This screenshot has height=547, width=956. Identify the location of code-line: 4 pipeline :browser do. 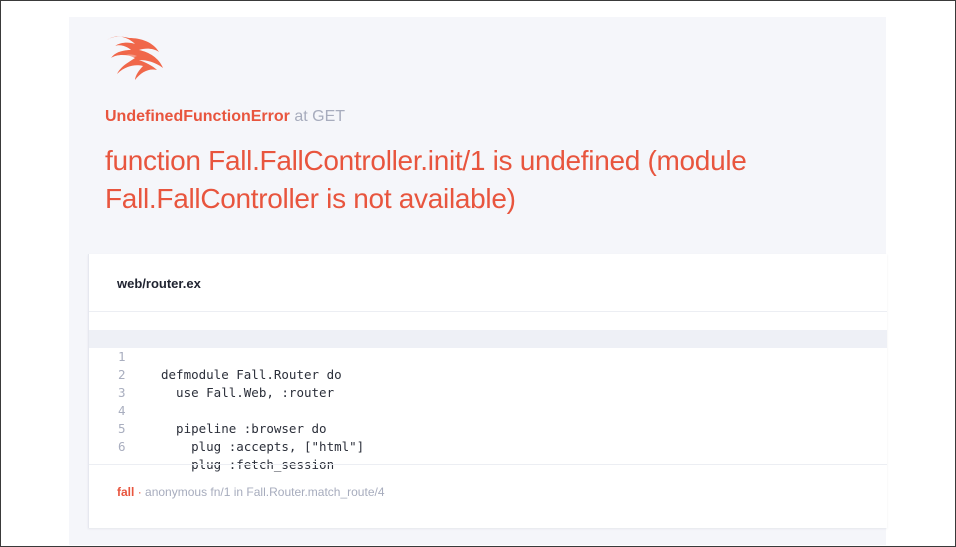
(488, 410).